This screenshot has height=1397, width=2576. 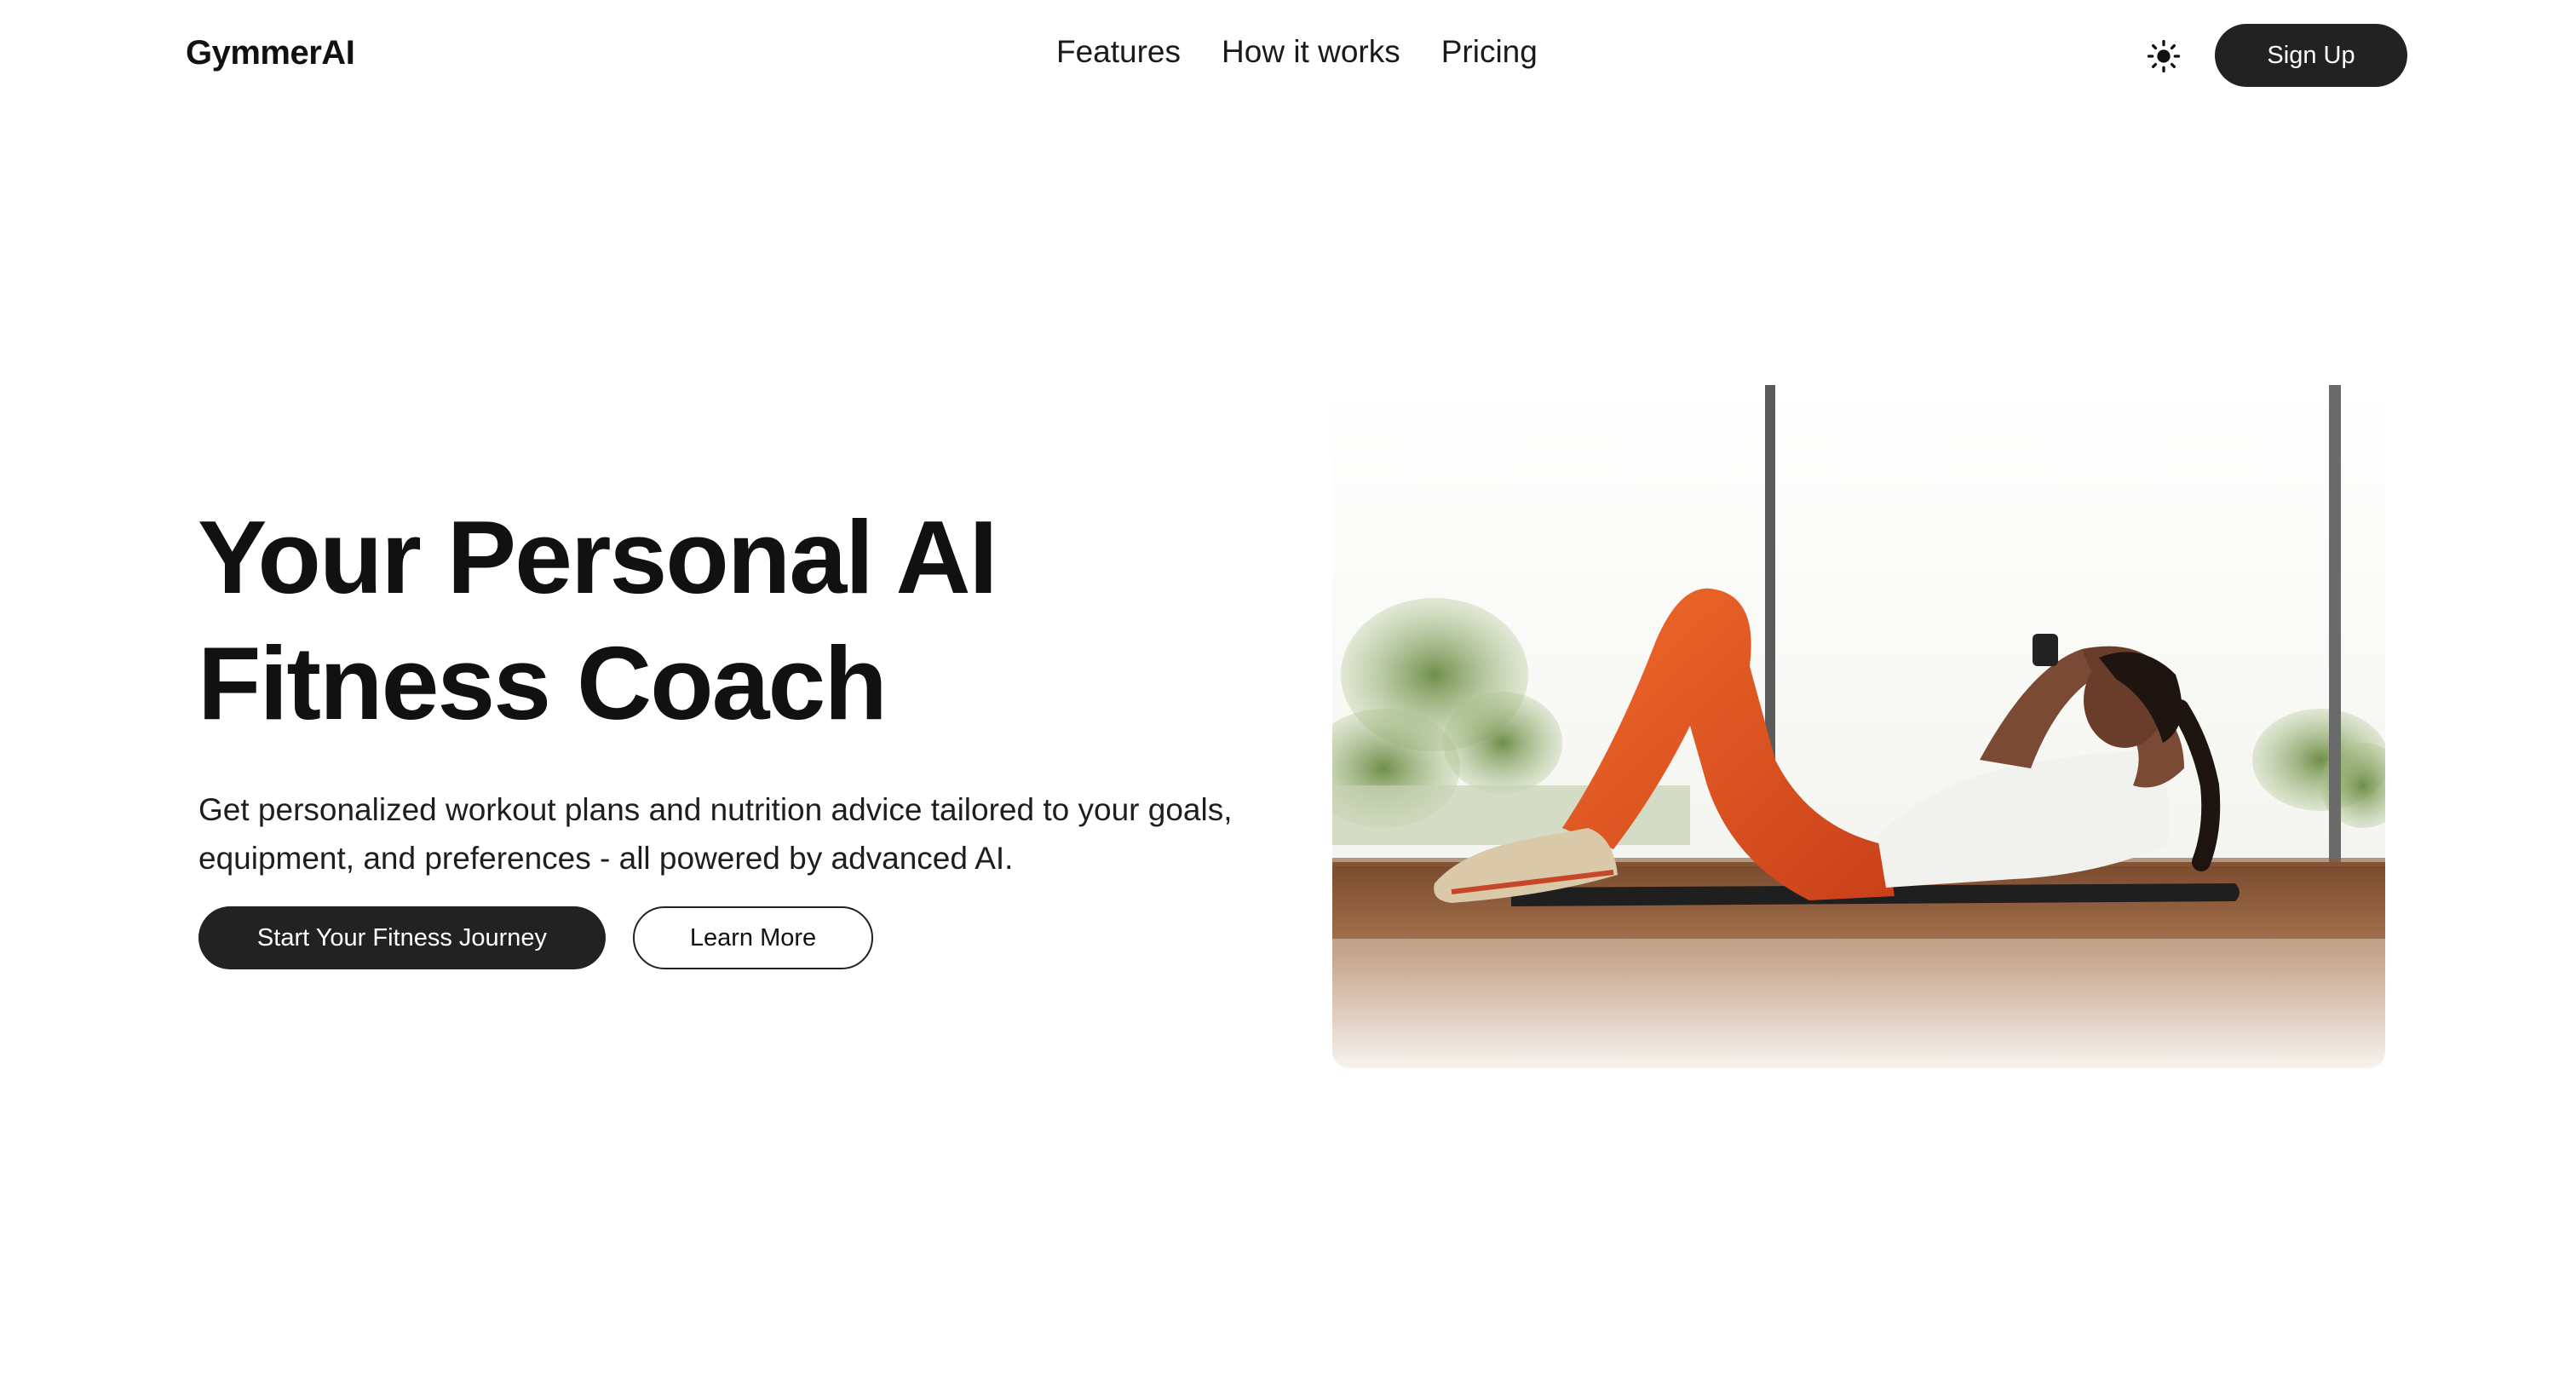 I want to click on sun-icon, so click(x=2164, y=56).